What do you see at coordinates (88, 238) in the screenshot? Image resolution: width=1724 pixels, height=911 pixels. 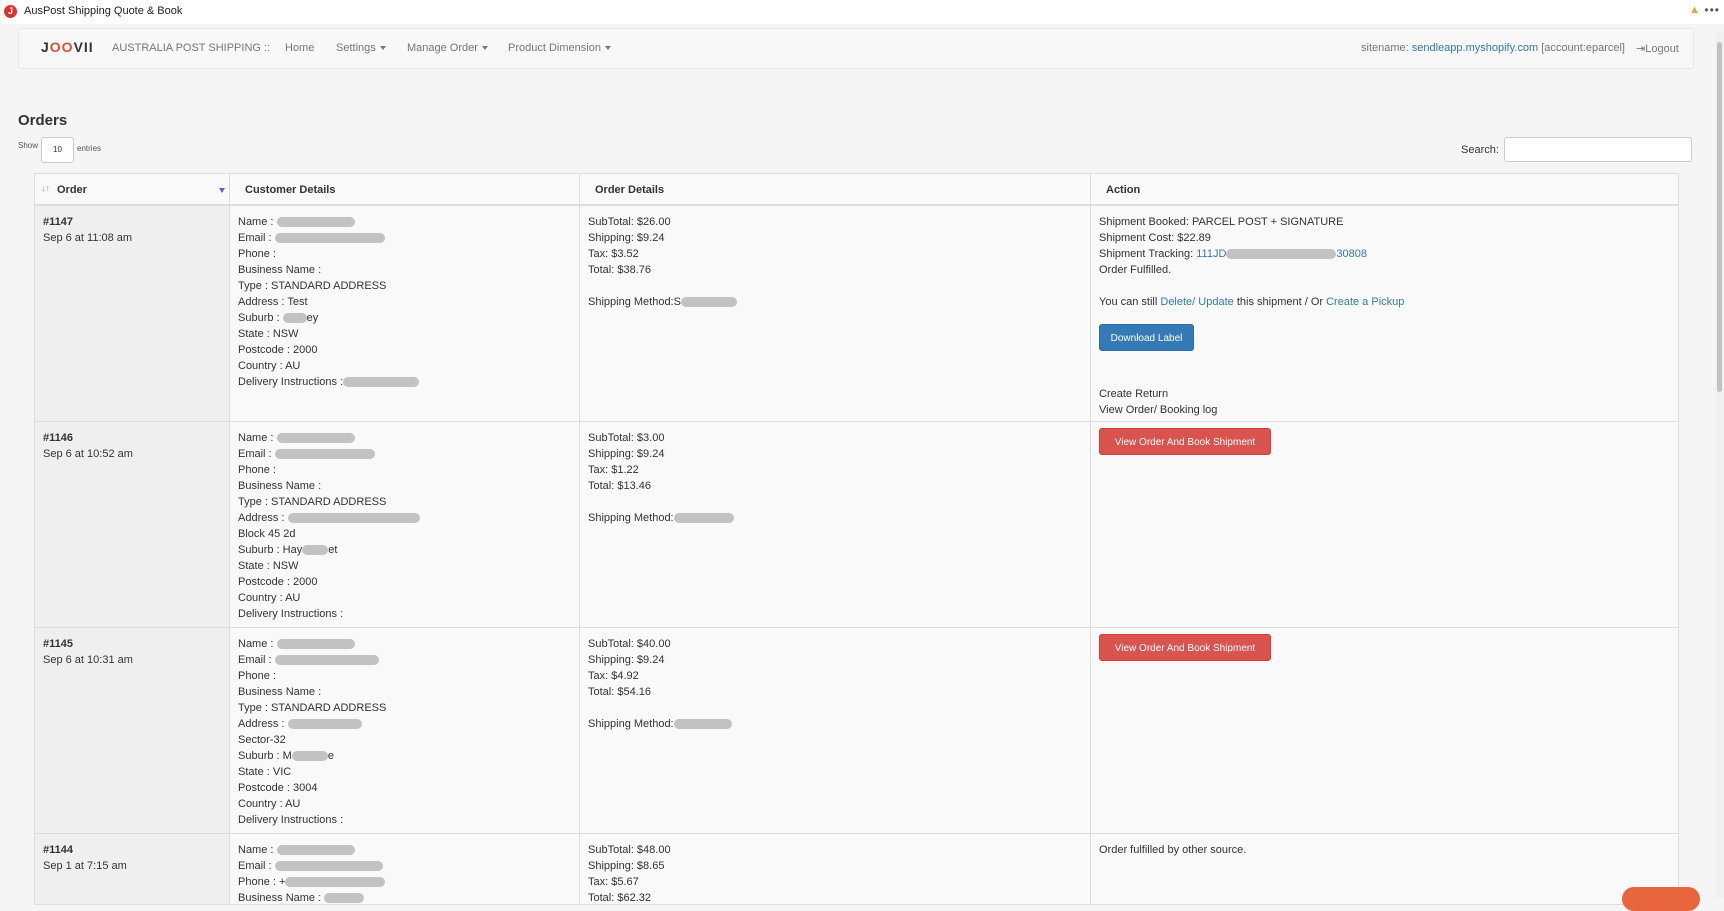 I see `order-date: Sep 6 at 11:08 am` at bounding box center [88, 238].